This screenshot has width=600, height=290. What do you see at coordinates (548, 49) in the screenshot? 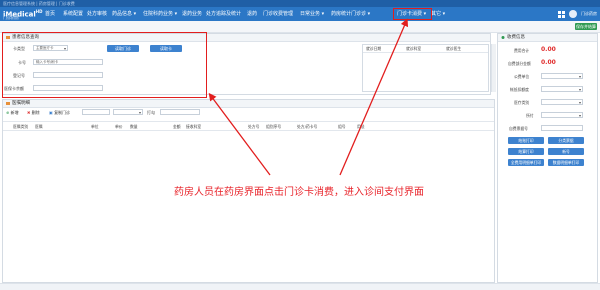
I see `total-value: 0.00` at bounding box center [548, 49].